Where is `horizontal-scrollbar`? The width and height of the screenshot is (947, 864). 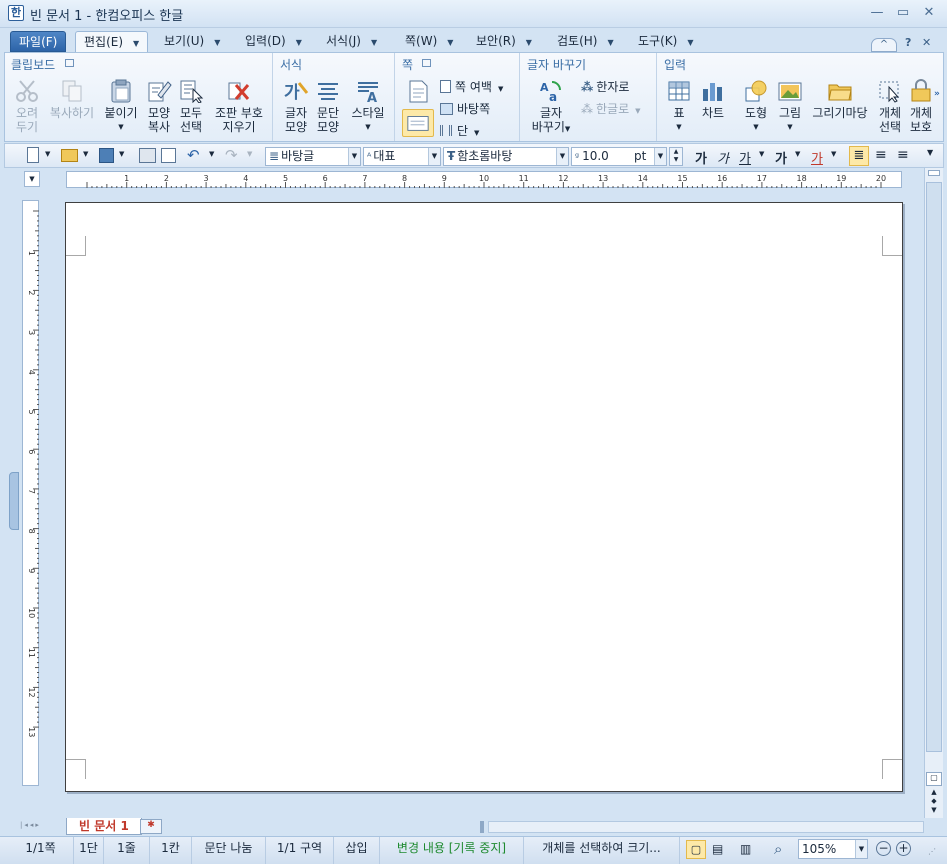
horizontal-scrollbar is located at coordinates (706, 827).